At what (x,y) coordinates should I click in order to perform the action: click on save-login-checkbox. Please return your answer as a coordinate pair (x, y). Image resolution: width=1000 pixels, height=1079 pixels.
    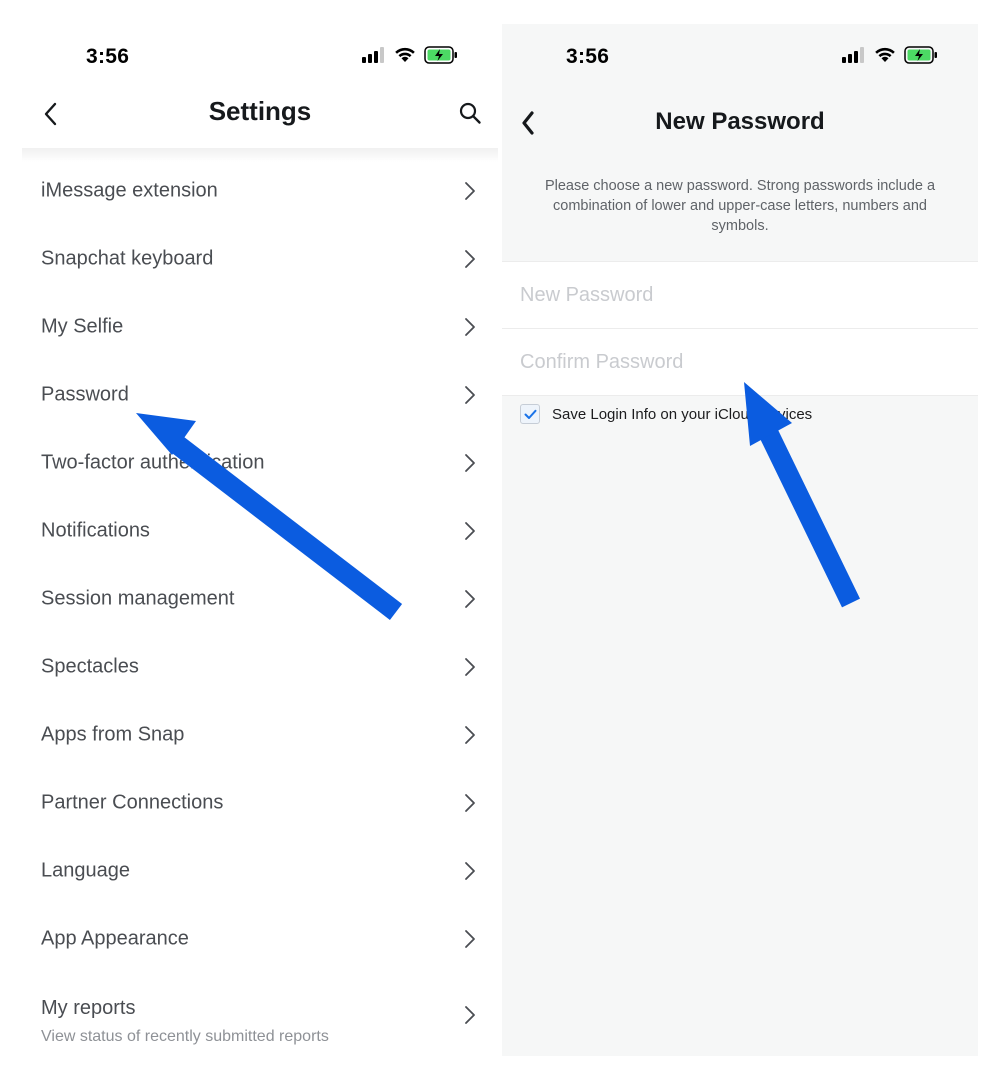
    Looking at the image, I should click on (530, 414).